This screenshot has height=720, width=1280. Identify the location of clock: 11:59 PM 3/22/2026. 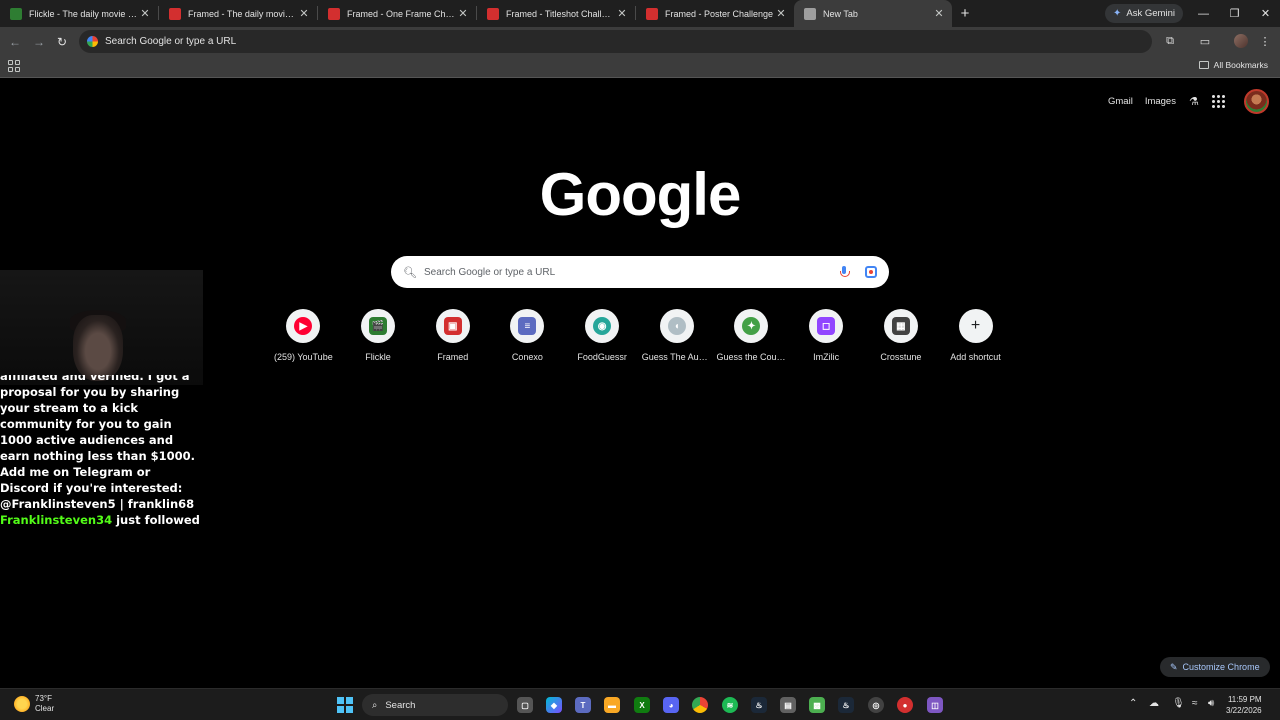
(1244, 705).